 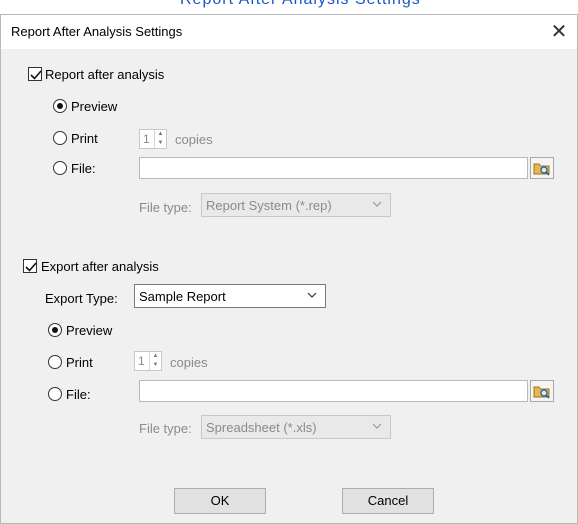 What do you see at coordinates (60, 168) in the screenshot?
I see `report-file-radio` at bounding box center [60, 168].